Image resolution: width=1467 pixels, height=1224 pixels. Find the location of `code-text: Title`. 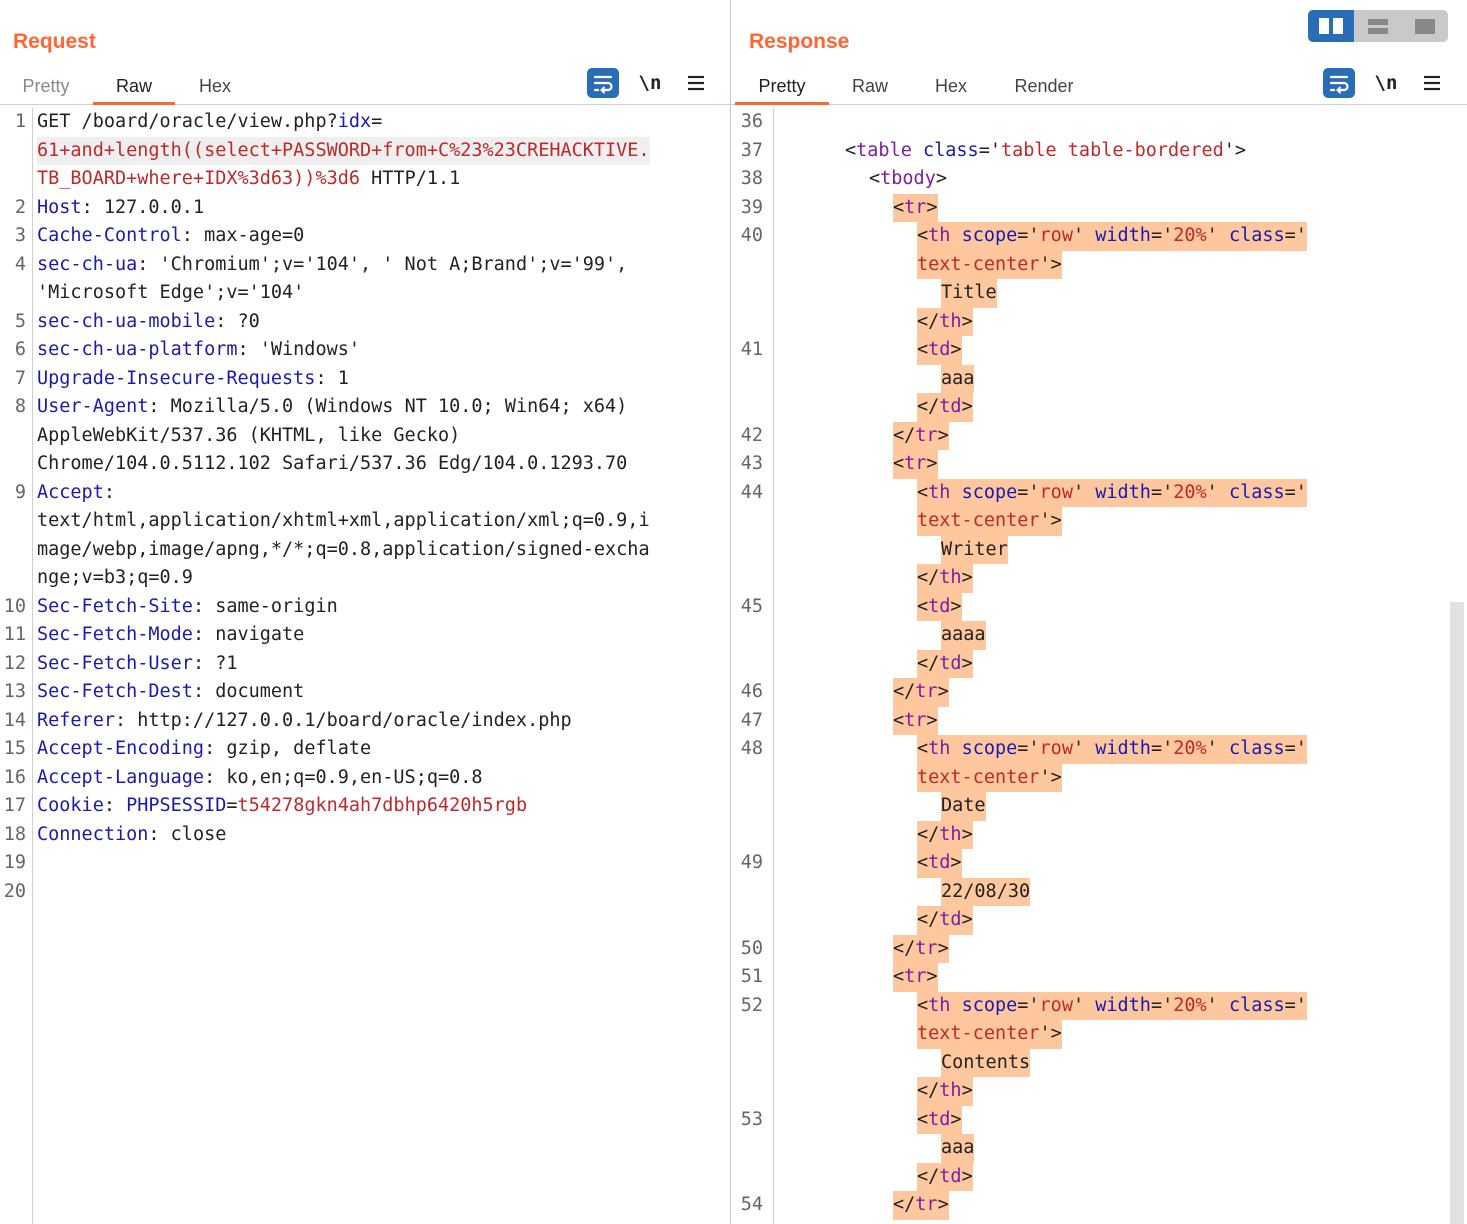

code-text: Title is located at coordinates (969, 293).